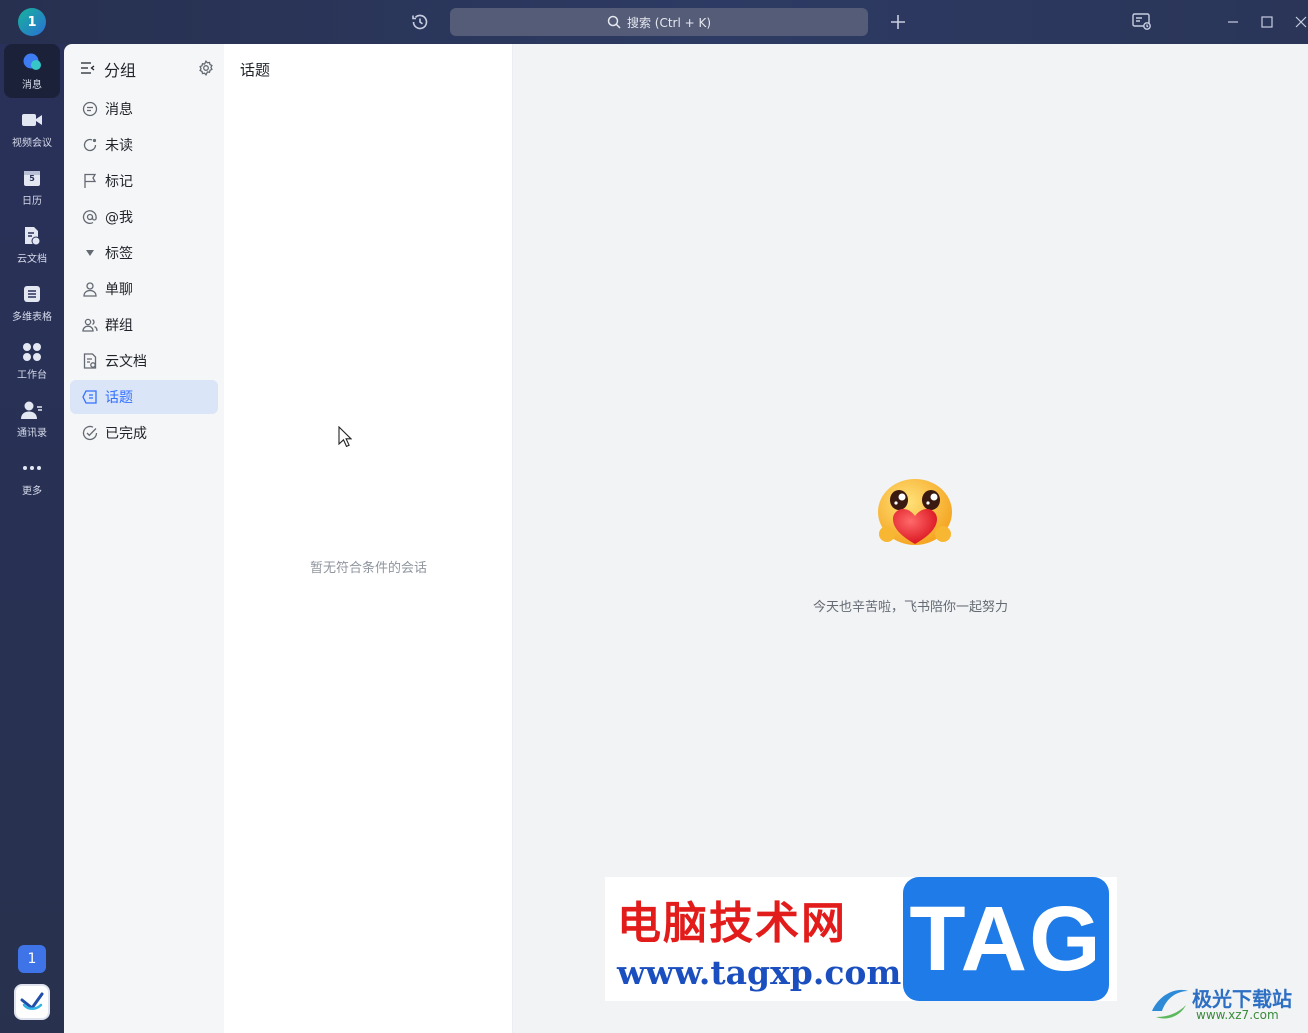 Image resolution: width=1308 pixels, height=1033 pixels. I want to click on rail-label: 通讯录, so click(32, 433).